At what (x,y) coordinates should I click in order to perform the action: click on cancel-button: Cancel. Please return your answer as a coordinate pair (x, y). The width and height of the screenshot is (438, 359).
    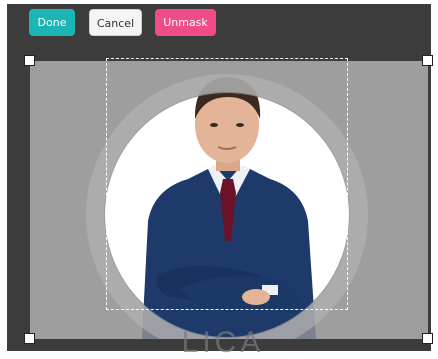
    Looking at the image, I should click on (115, 22).